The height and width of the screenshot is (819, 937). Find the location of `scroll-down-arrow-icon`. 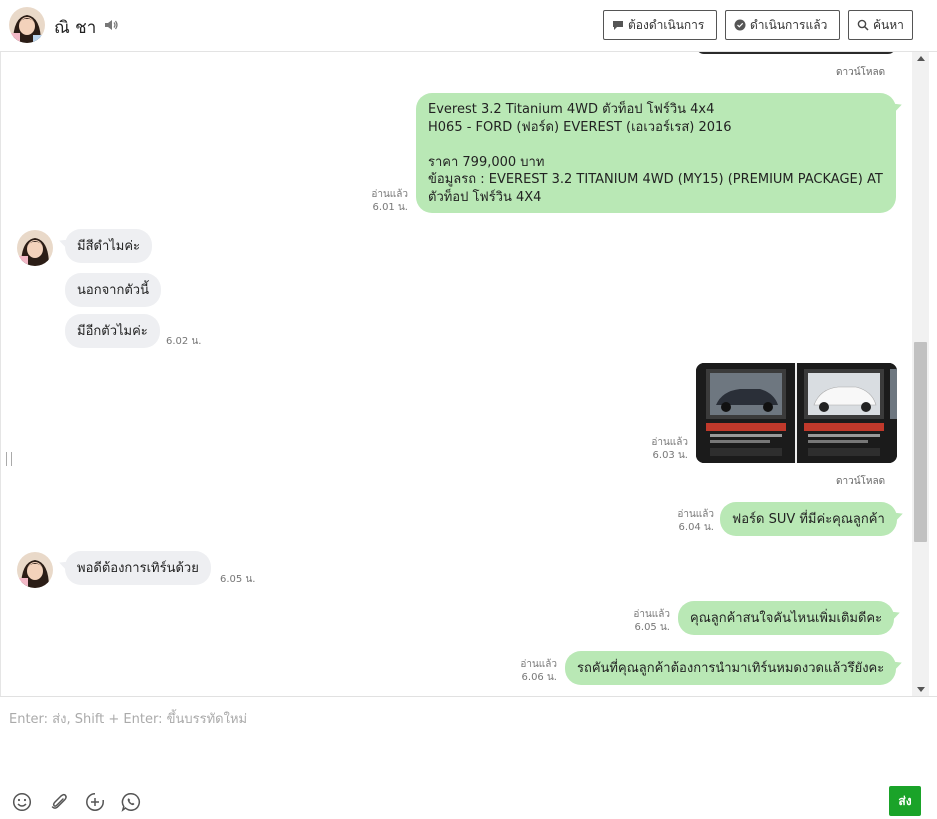

scroll-down-arrow-icon is located at coordinates (921, 689).